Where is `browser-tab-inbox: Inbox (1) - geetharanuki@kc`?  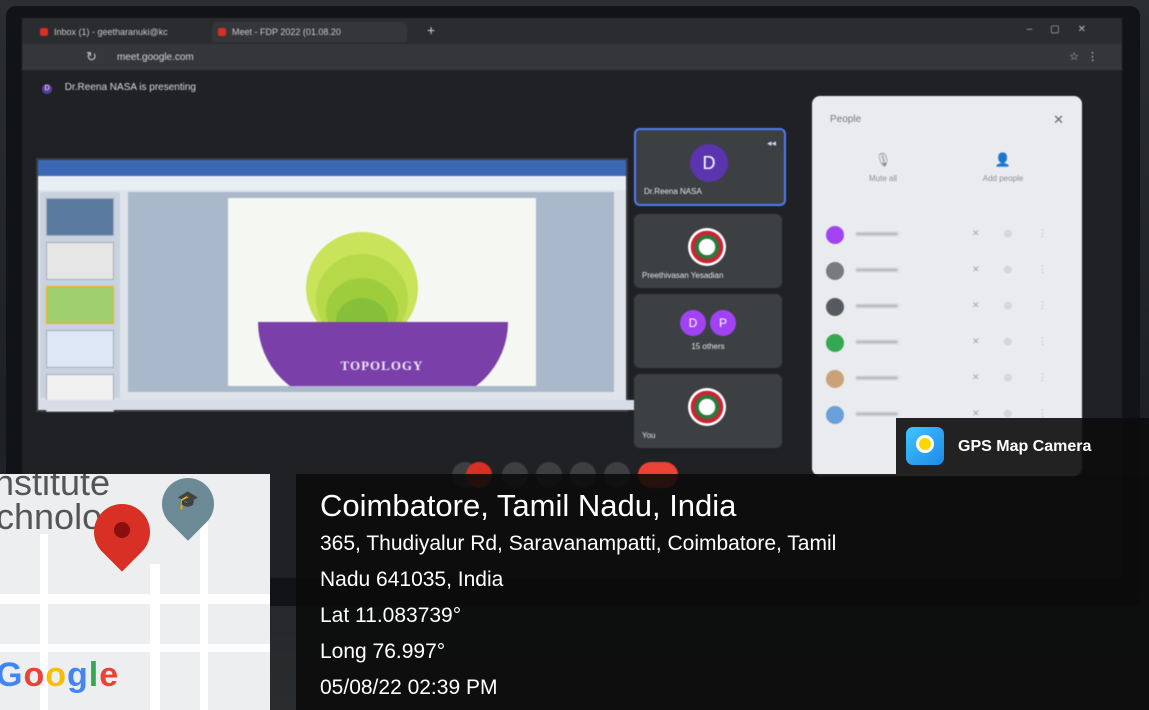
browser-tab-inbox: Inbox (1) - geetharanuki@kc is located at coordinates (129, 32).